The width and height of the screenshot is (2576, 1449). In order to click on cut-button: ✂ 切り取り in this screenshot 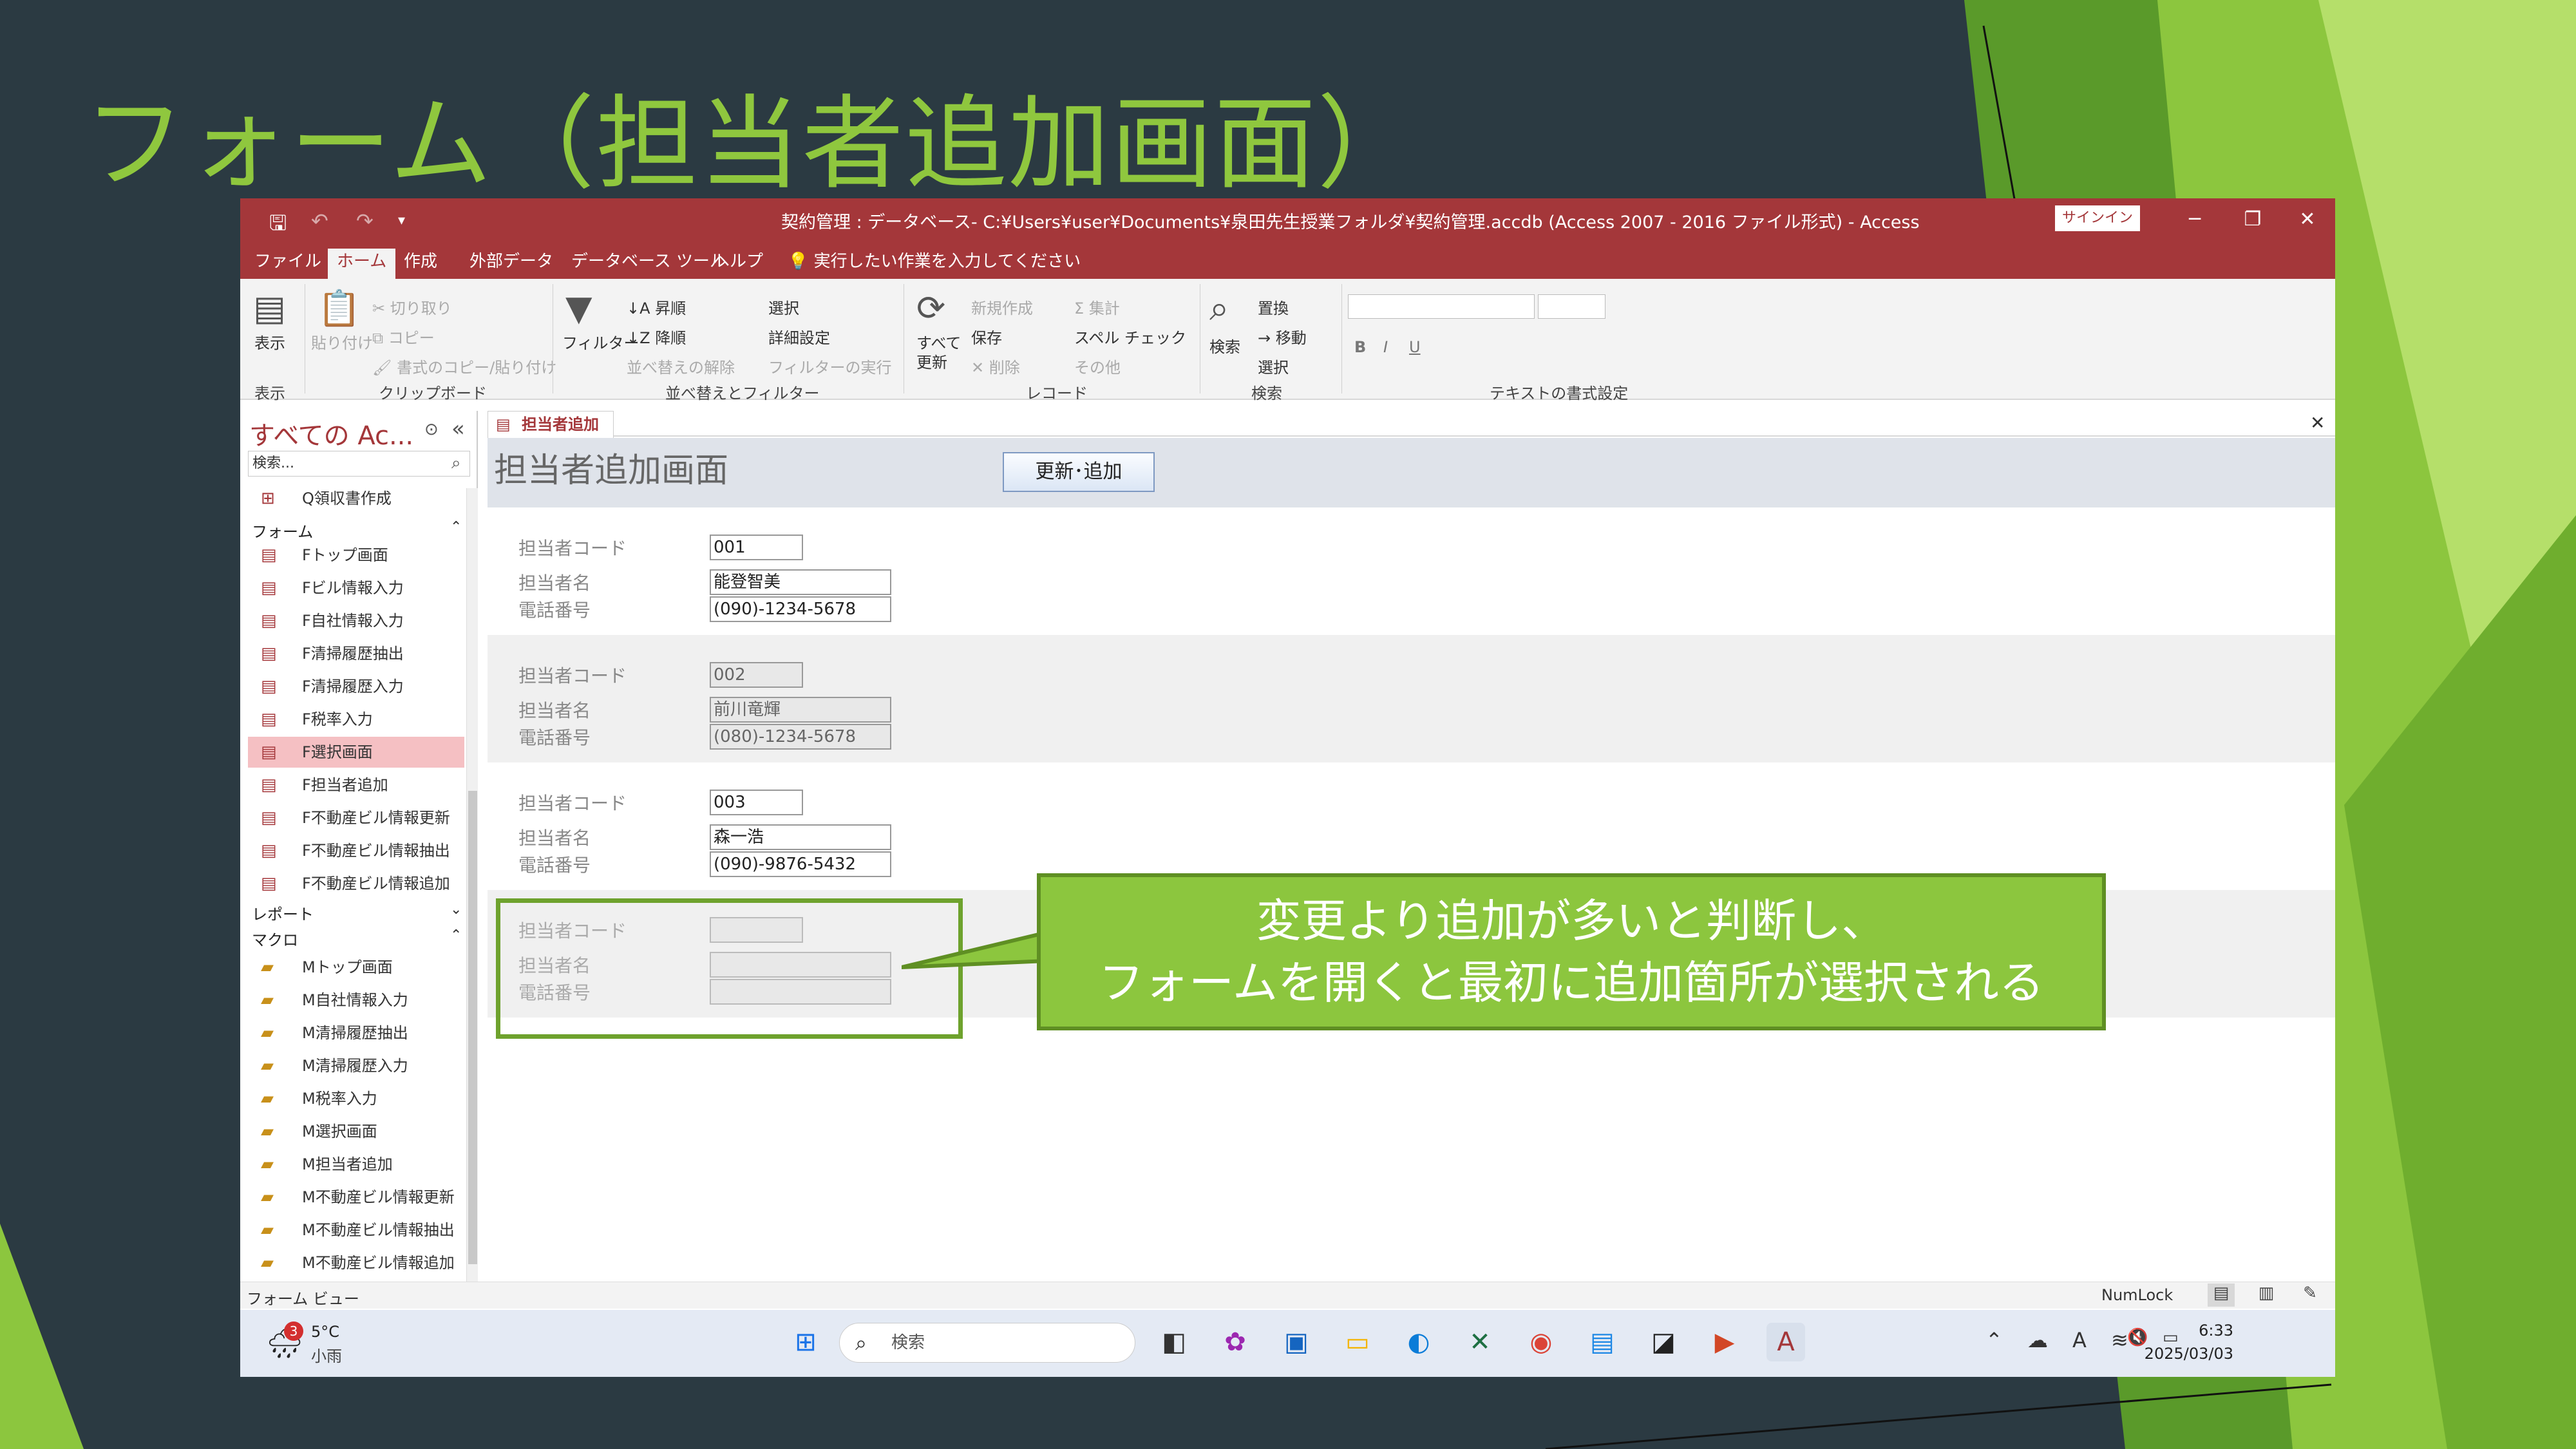, I will do `click(412, 307)`.